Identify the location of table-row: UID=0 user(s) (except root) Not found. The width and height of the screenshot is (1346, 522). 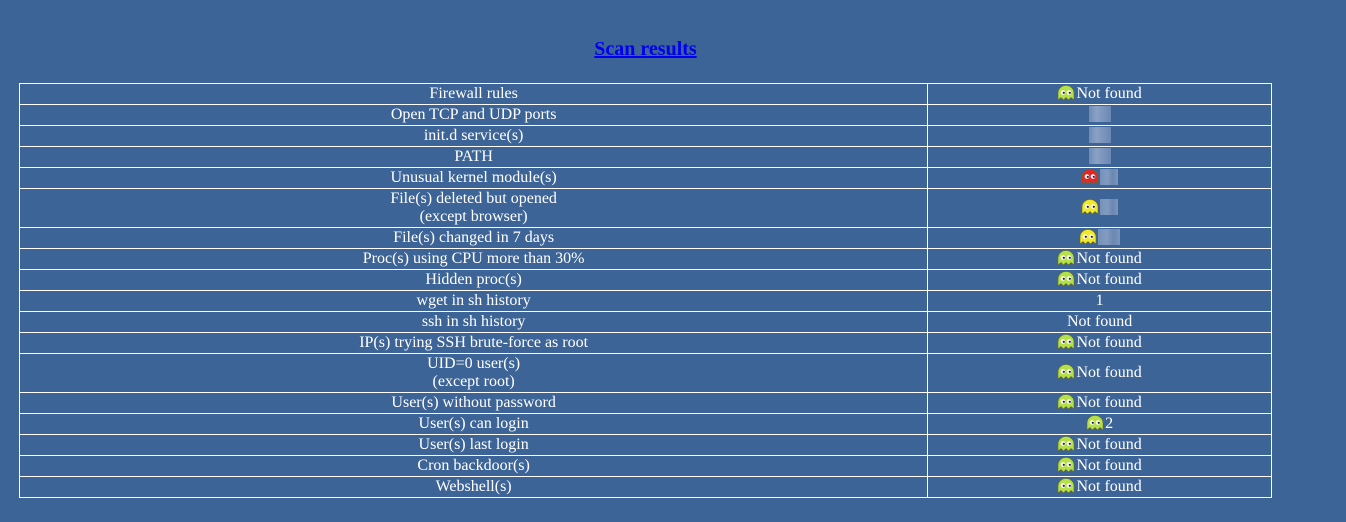
(645, 373).